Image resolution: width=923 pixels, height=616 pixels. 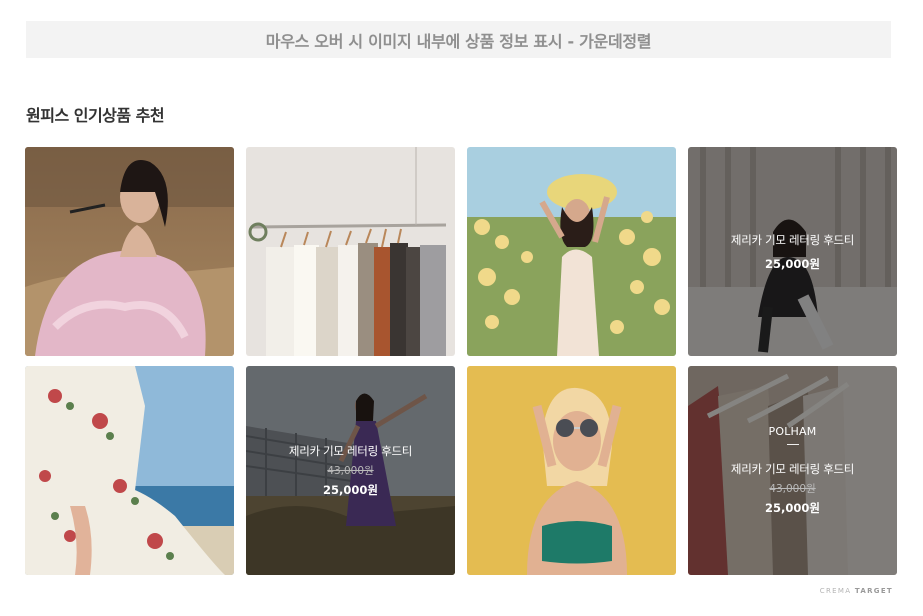 I want to click on crema-target-logo: CREMA TARGET, so click(x=856, y=591).